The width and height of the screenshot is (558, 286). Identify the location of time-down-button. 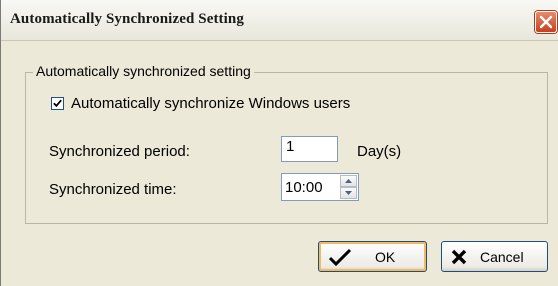
(348, 193).